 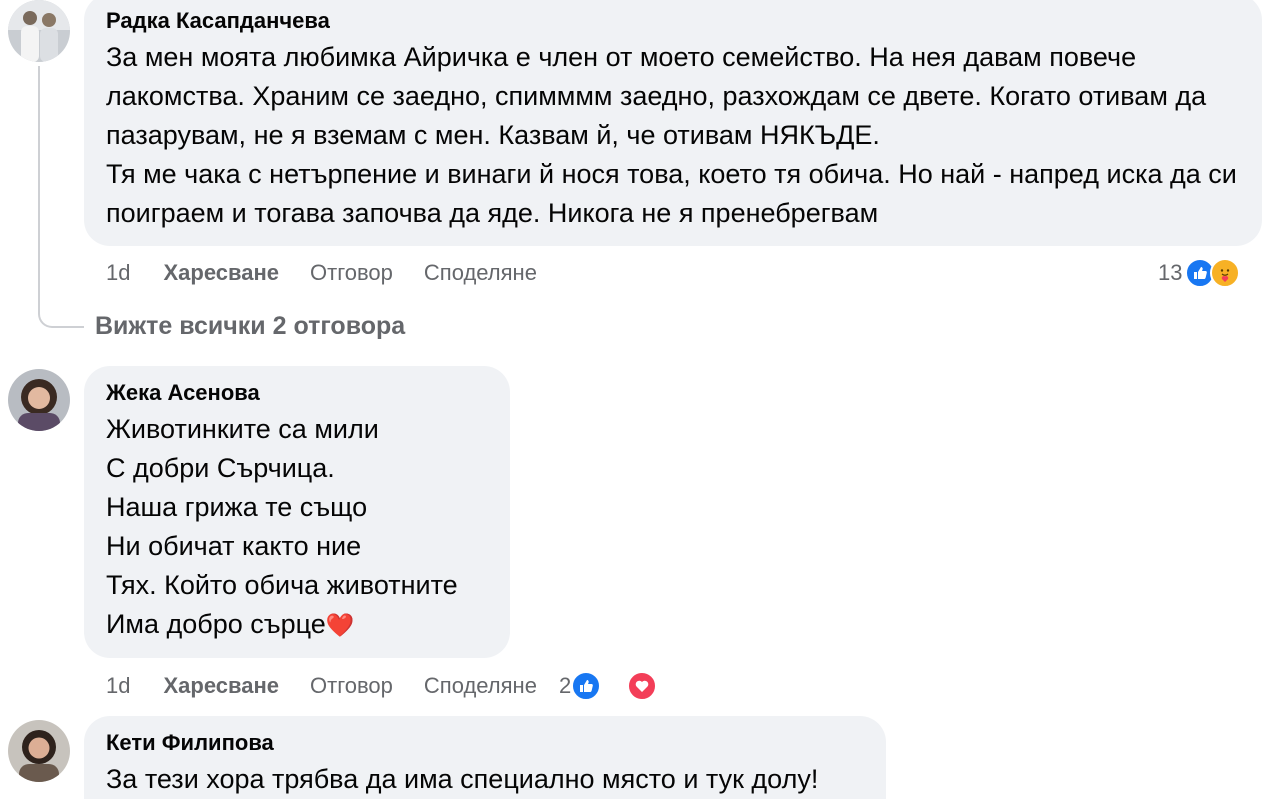 I want to click on like-icon, so click(x=586, y=686).